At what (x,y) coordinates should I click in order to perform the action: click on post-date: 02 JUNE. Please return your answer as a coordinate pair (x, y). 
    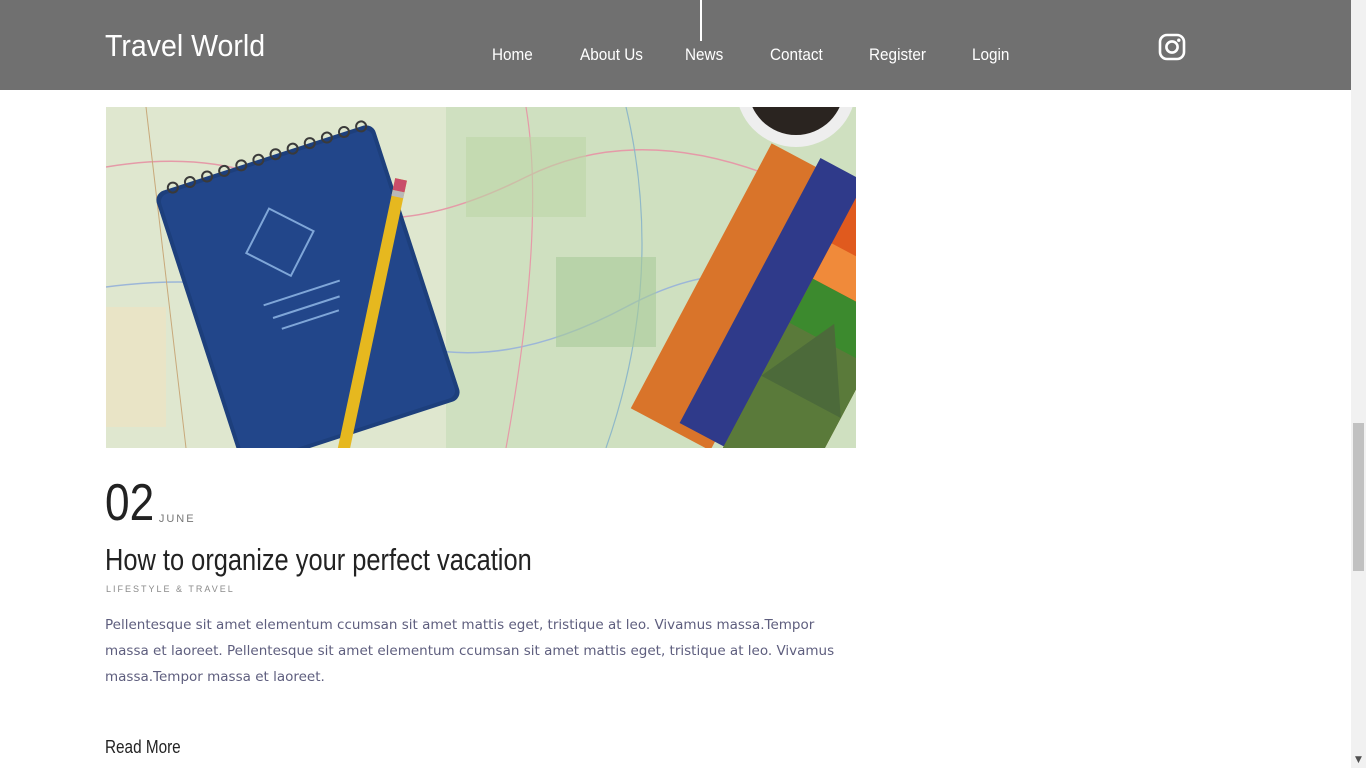
    Looking at the image, I should click on (150, 503).